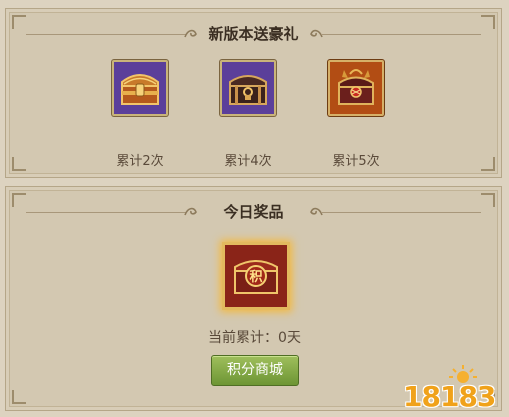 The width and height of the screenshot is (509, 417). I want to click on treasure-chest-gold-icon, so click(140, 89).